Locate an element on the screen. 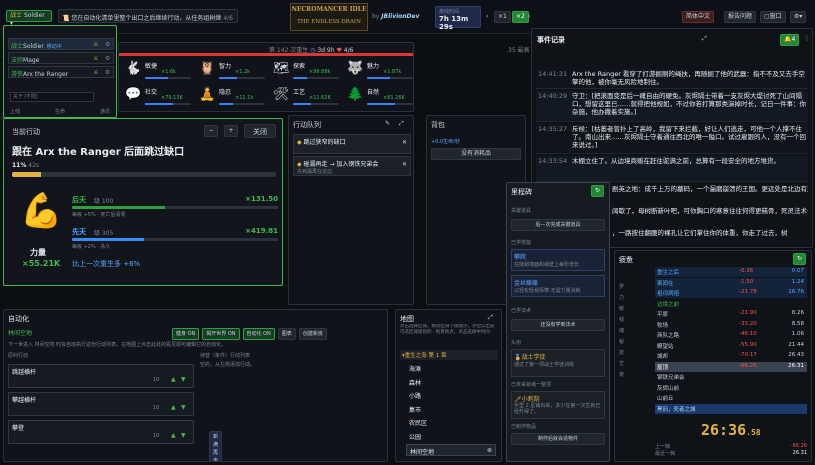 Image resolution: width=815 pixels, height=465 pixels. log-menu-icon: ⋮ is located at coordinates (807, 38).